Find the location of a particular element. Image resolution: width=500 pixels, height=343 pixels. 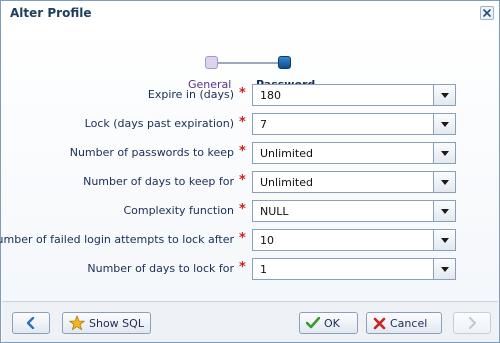

star-icon is located at coordinates (77, 323).